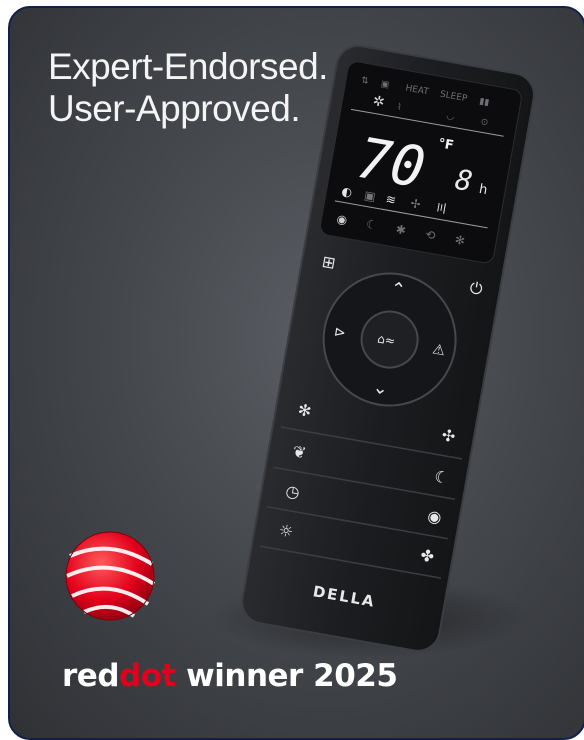 The height and width of the screenshot is (740, 584). What do you see at coordinates (110, 576) in the screenshot?
I see `reddot-logo-icon` at bounding box center [110, 576].